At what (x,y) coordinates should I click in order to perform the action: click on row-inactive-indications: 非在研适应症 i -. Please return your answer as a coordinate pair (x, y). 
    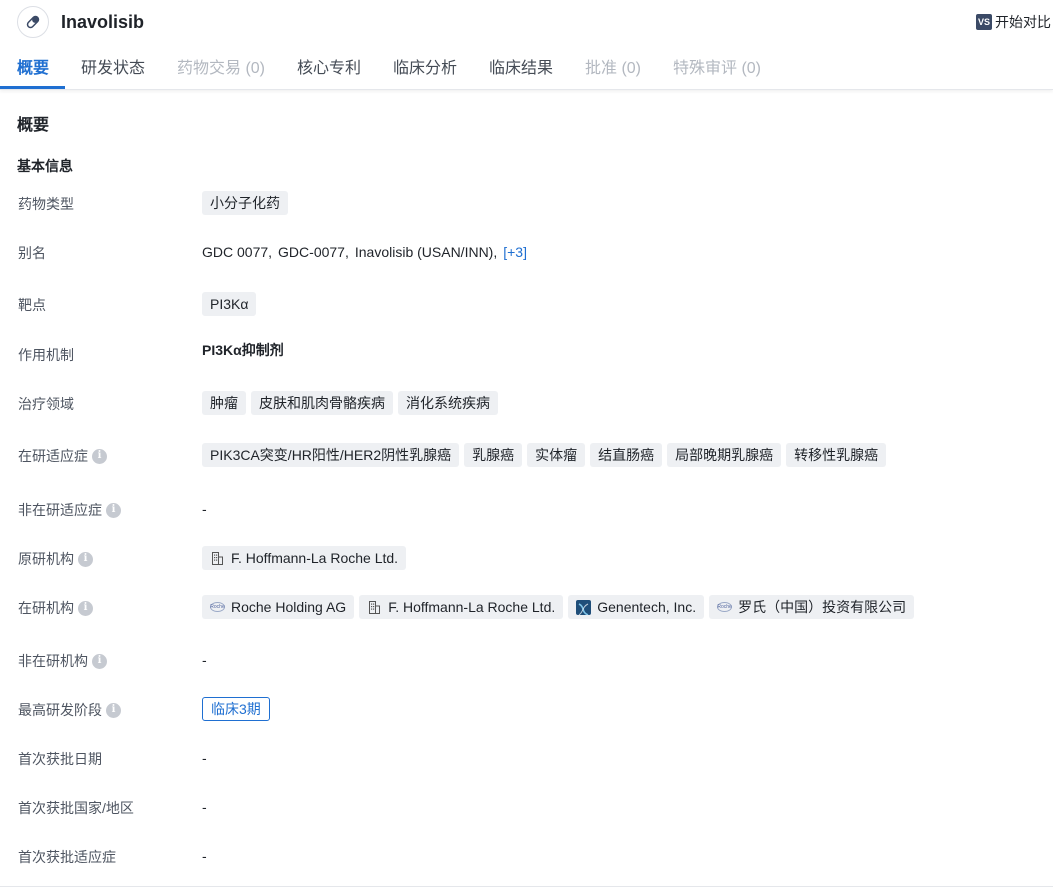
    Looking at the image, I should click on (526, 509).